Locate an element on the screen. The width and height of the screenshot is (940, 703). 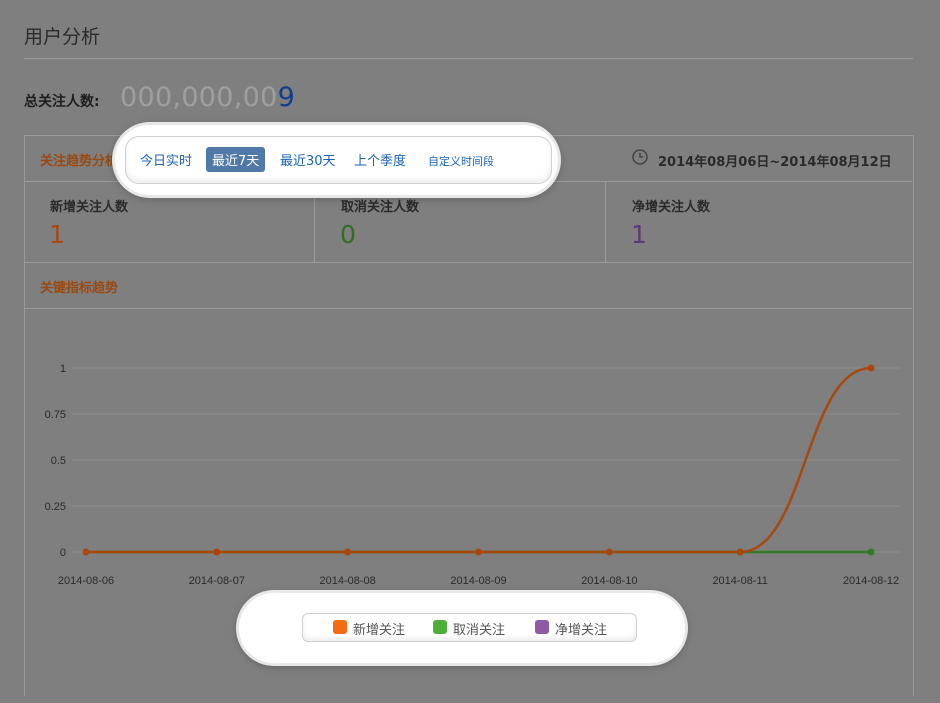
total-followers-label: 总关注人数: is located at coordinates (62, 102).